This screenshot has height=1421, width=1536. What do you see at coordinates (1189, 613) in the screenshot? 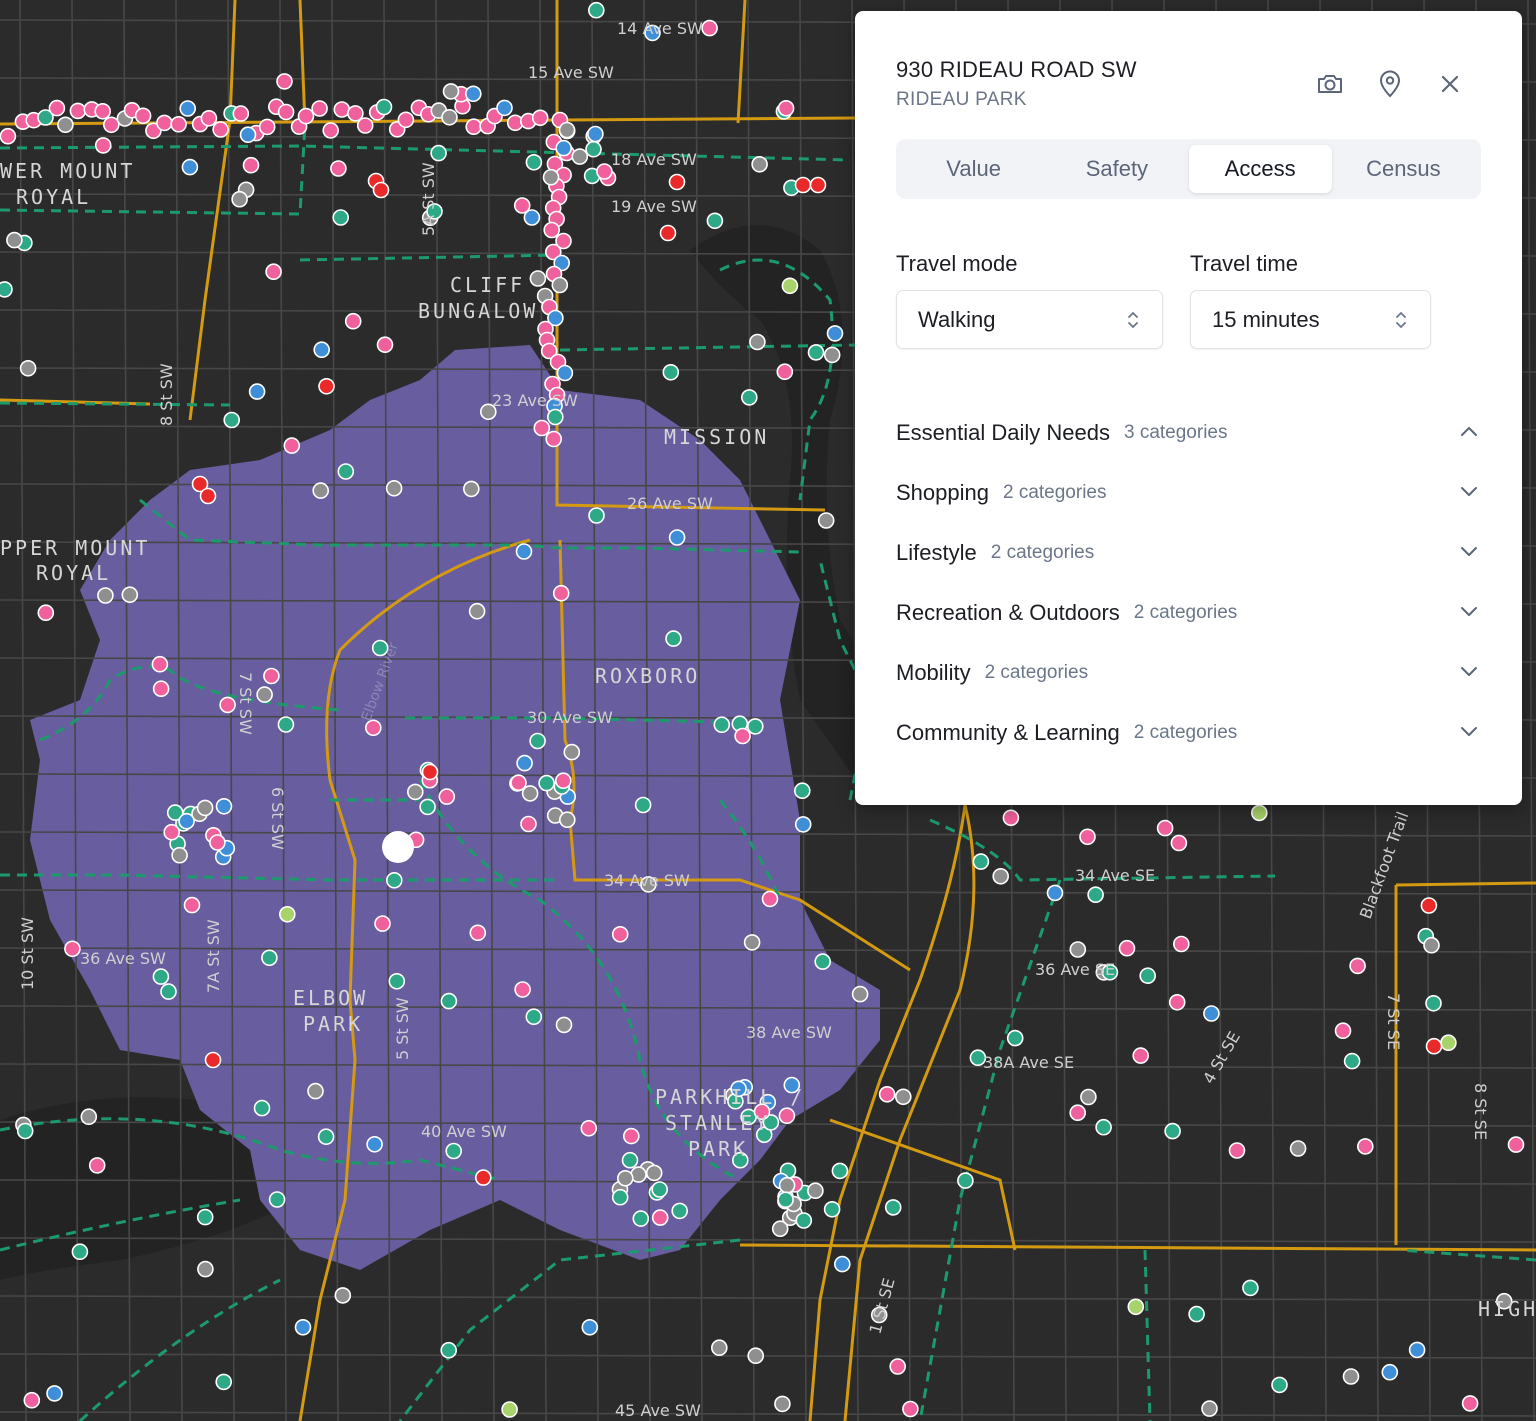
I see `section-recreation-outdoors: Recreation & Outdoors 2 categories` at bounding box center [1189, 613].